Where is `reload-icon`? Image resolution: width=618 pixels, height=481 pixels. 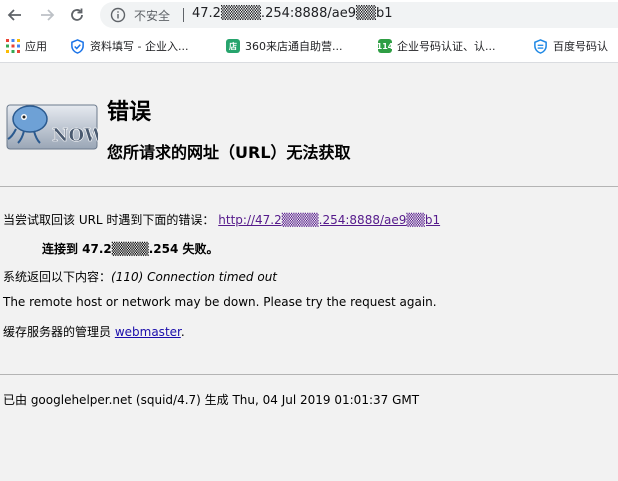 reload-icon is located at coordinates (77, 14).